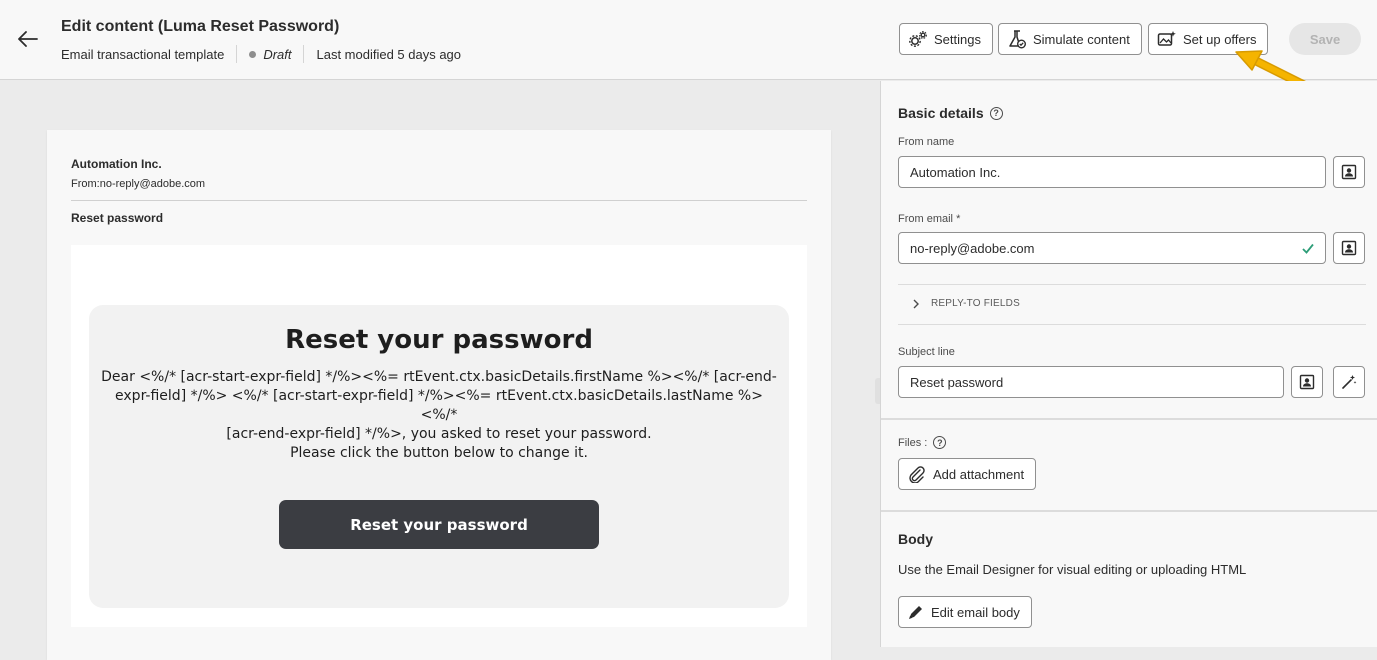 This screenshot has height=660, width=1377. I want to click on settings-label: Settings, so click(957, 39).